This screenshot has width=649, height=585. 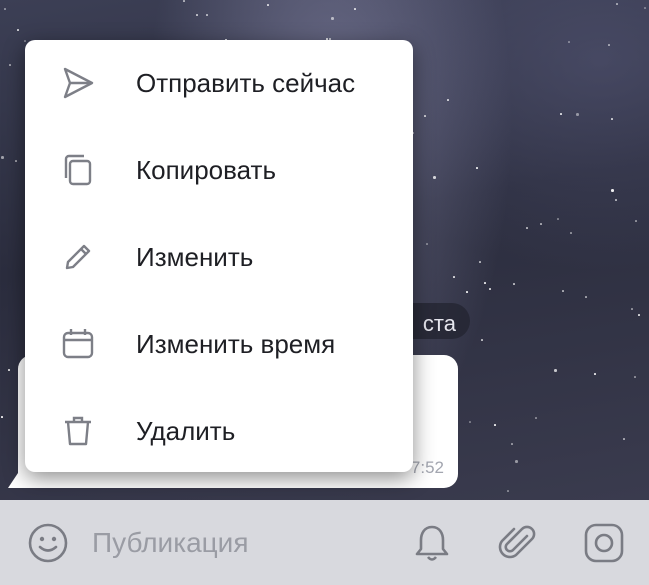 What do you see at coordinates (186, 430) in the screenshot?
I see `menu-item-label: Удалить` at bounding box center [186, 430].